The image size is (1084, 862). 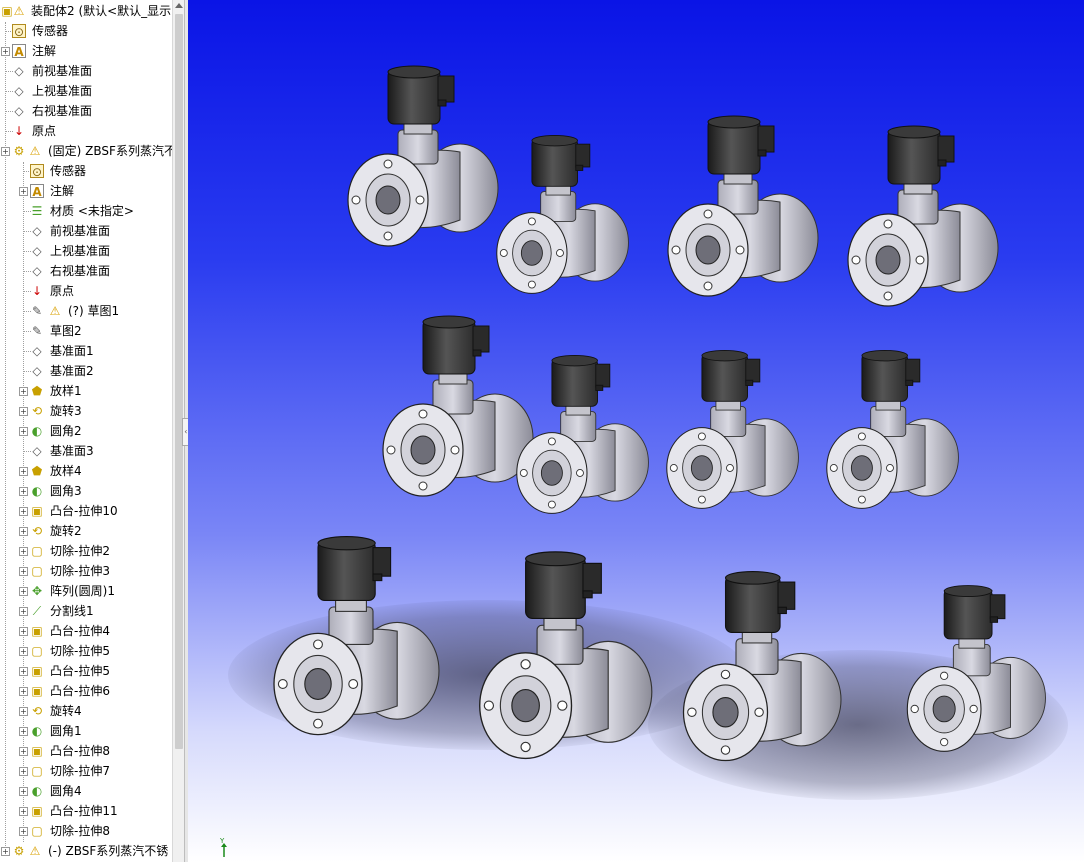 I want to click on tree-item: ◇ 基准面1, so click(x=86, y=351).